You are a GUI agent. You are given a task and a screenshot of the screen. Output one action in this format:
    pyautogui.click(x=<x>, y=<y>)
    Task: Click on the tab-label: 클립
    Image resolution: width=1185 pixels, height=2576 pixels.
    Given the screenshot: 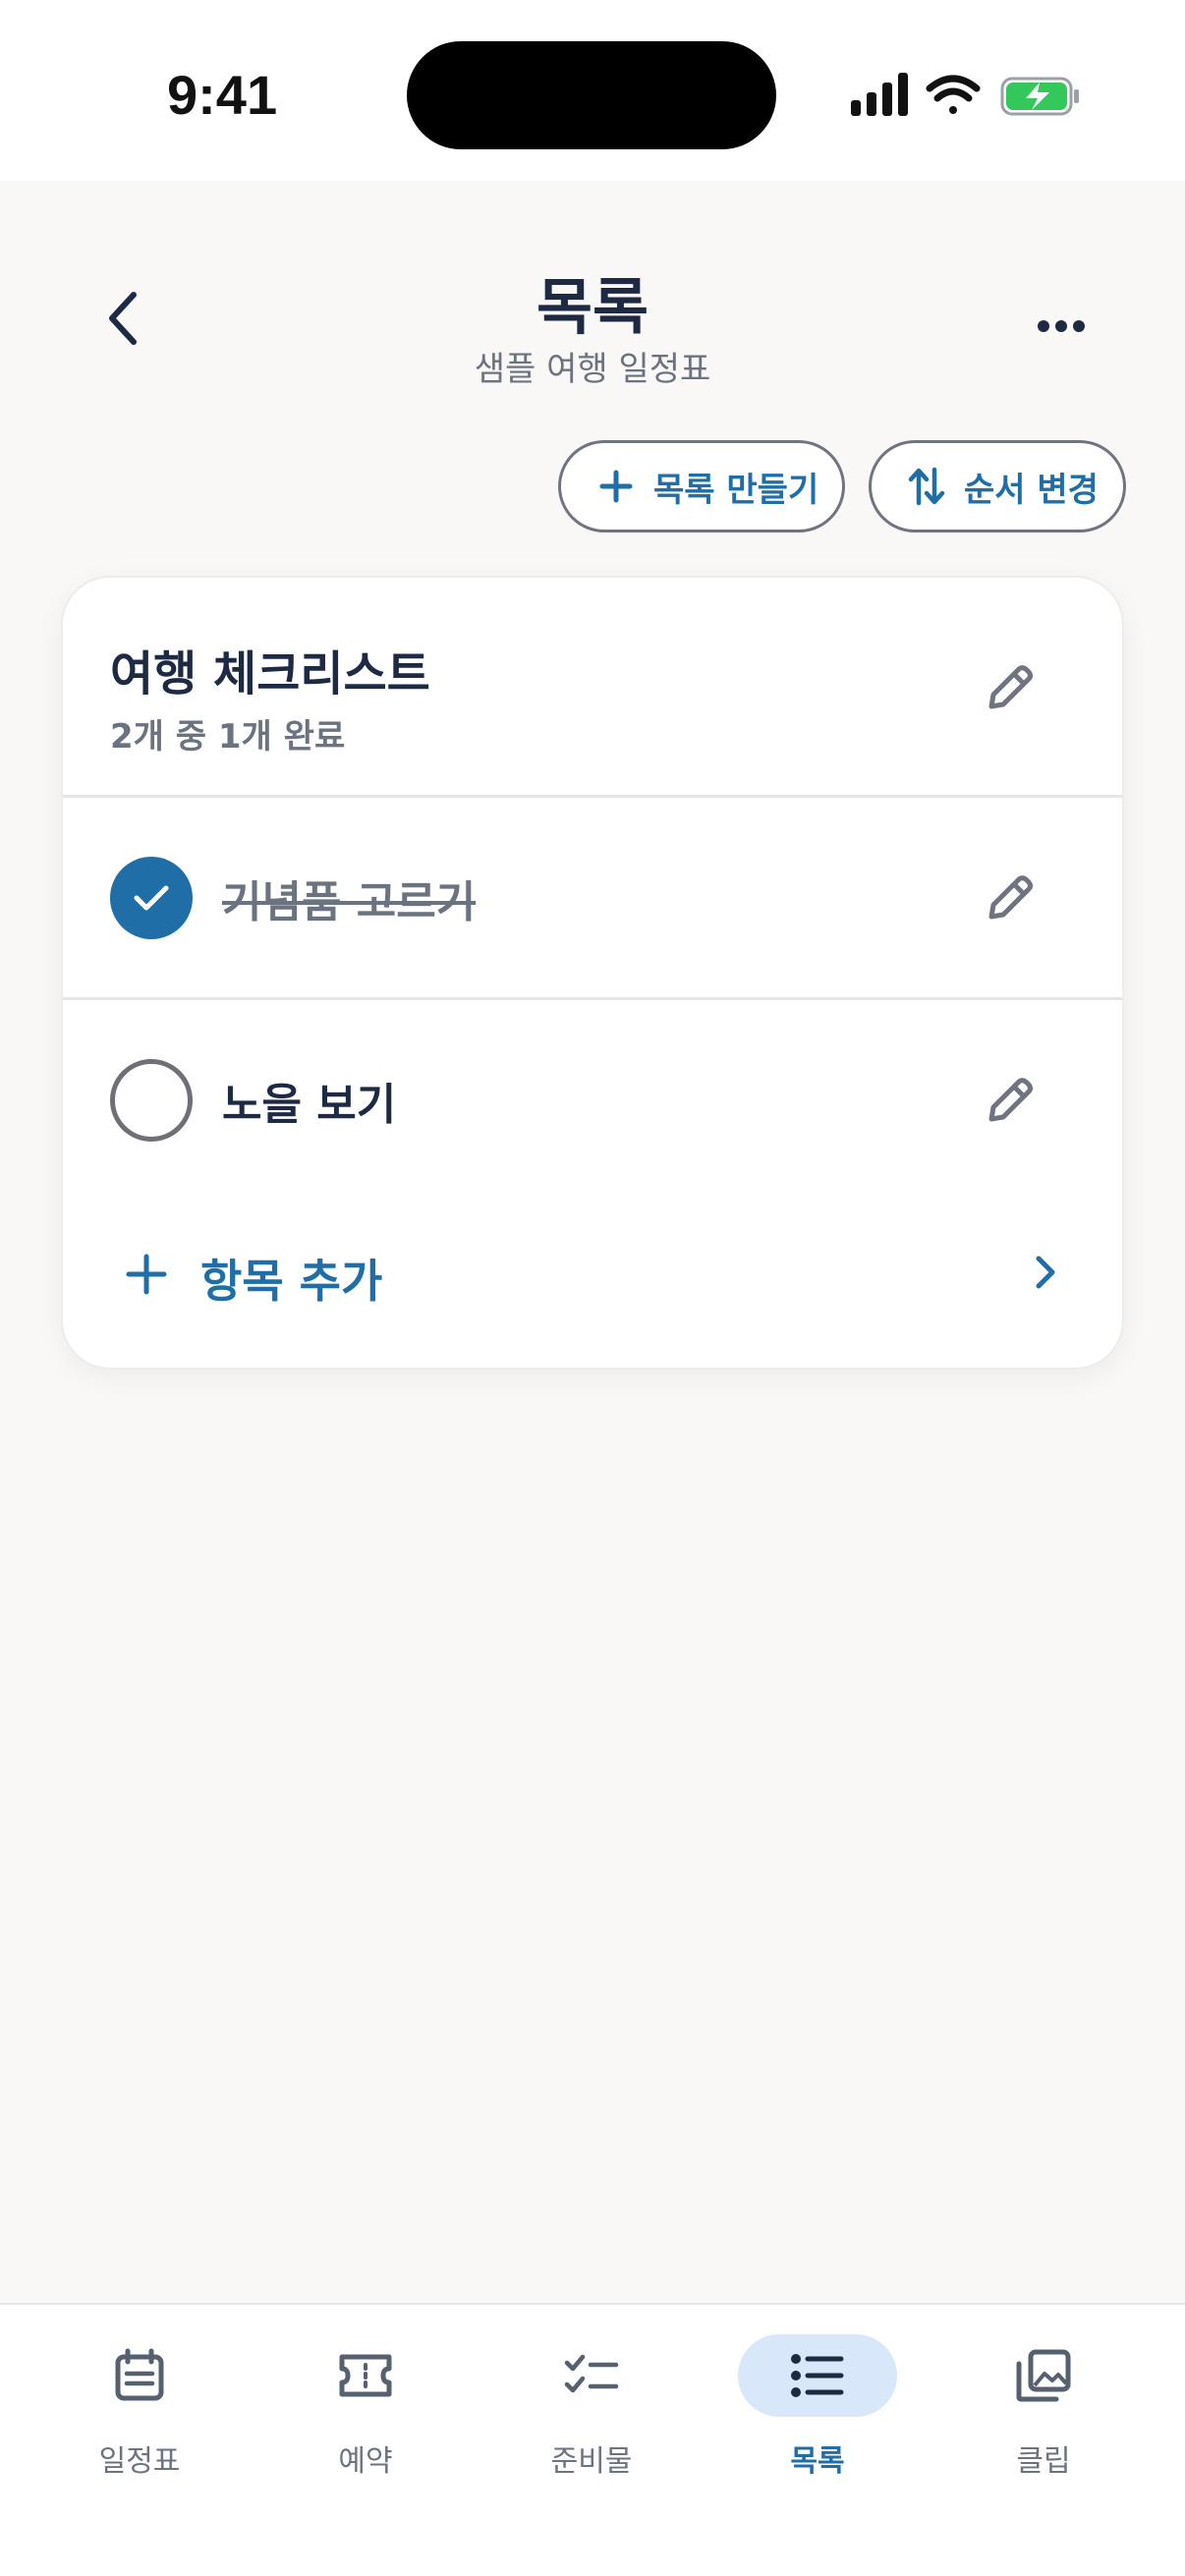 What is the action you would take?
    pyautogui.click(x=1044, y=2461)
    